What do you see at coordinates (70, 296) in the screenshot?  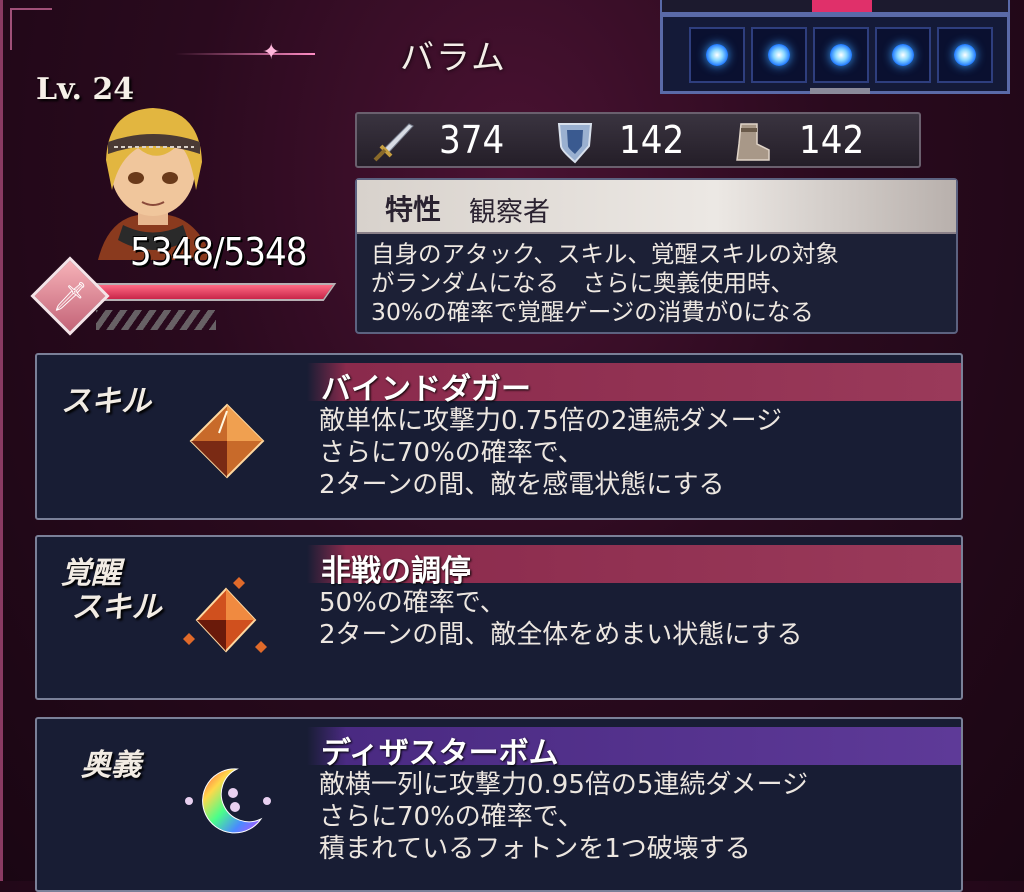 I see `class-sword-icon: 🗡` at bounding box center [70, 296].